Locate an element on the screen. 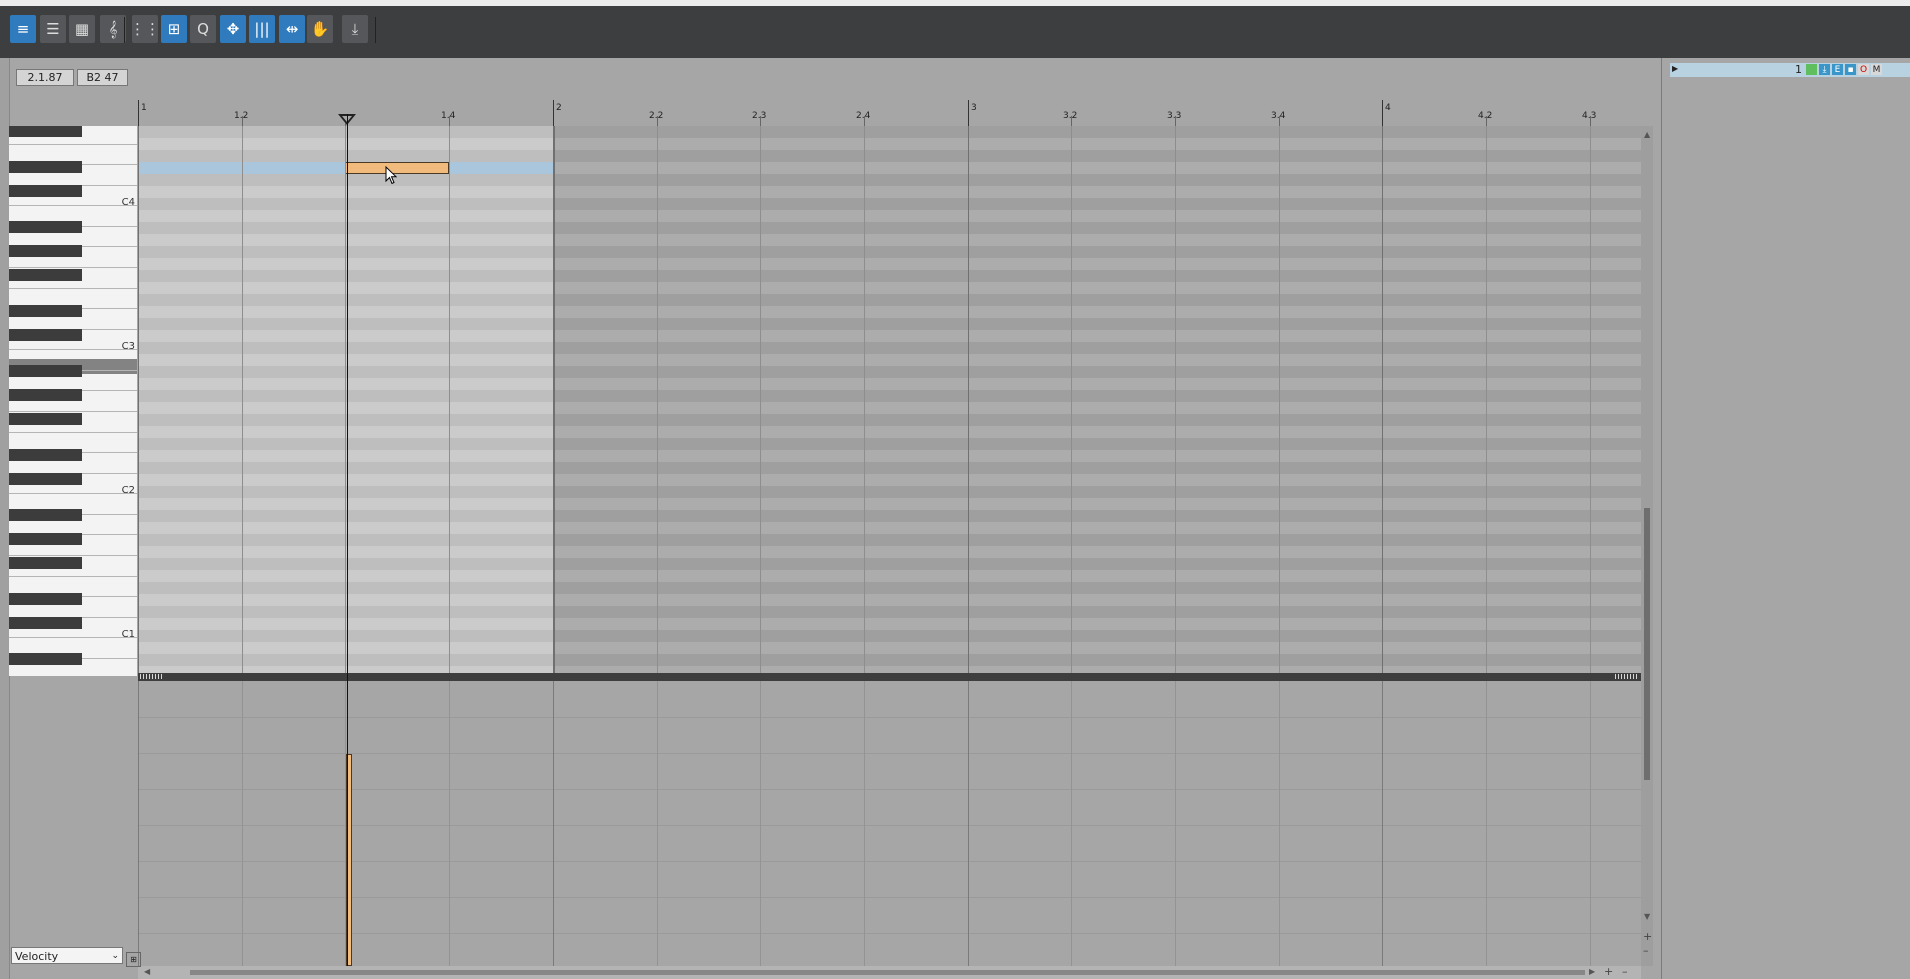 The height and width of the screenshot is (979, 1910). chevron-down-icon: ⌄ is located at coordinates (115, 956).